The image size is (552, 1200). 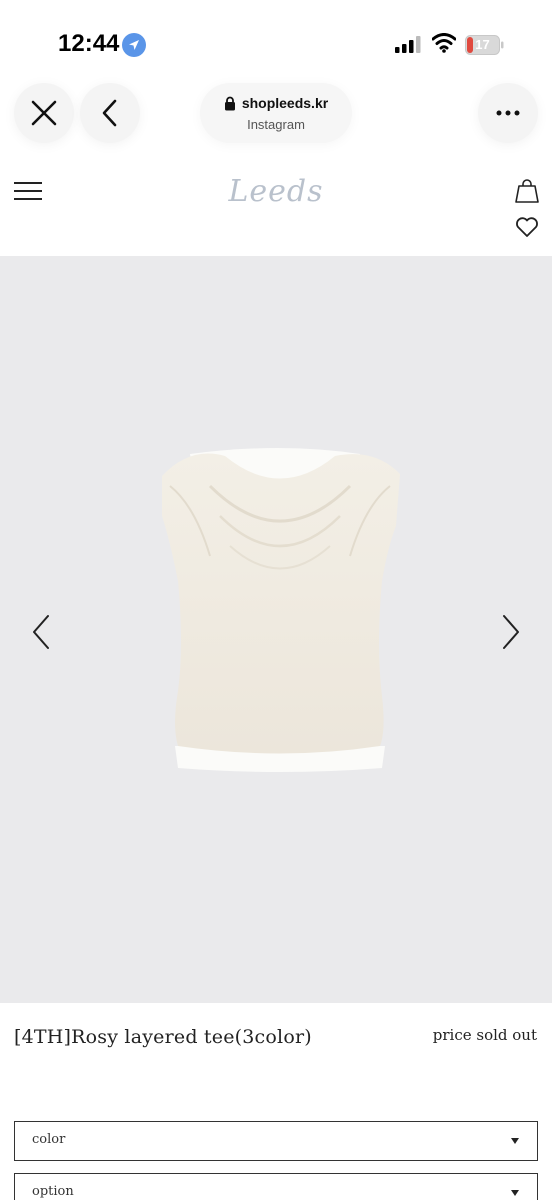 I want to click on more-button, so click(x=508, y=113).